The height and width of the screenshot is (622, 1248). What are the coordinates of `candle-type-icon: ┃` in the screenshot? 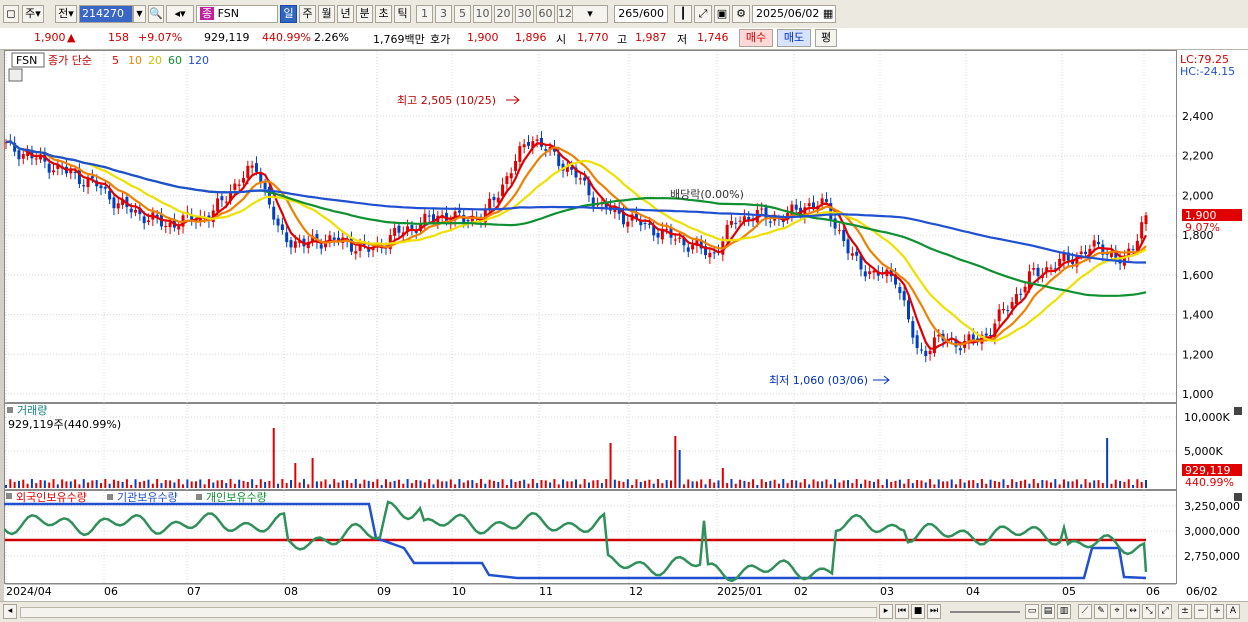 It's located at (683, 14).